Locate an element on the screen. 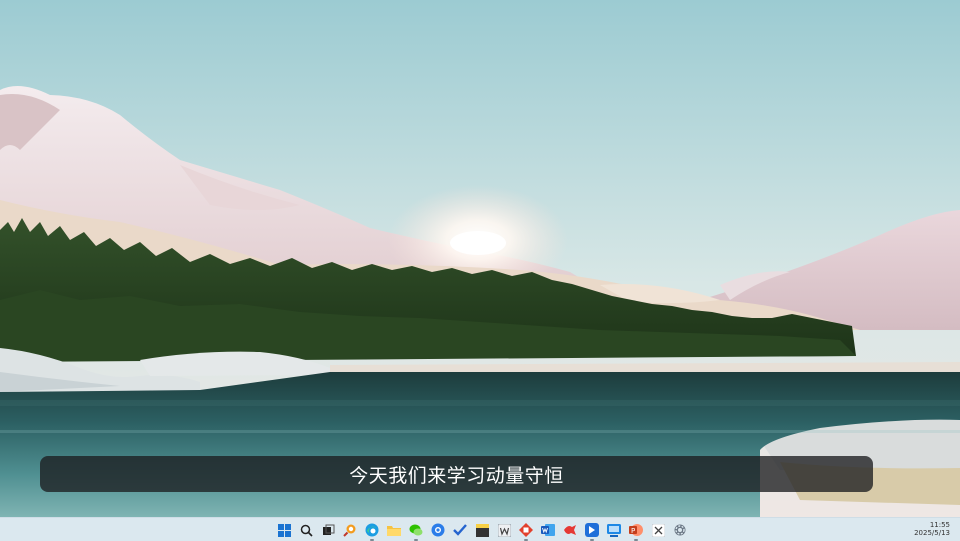  taskbar: P 11:55 2025/5/13 is located at coordinates (480, 529).